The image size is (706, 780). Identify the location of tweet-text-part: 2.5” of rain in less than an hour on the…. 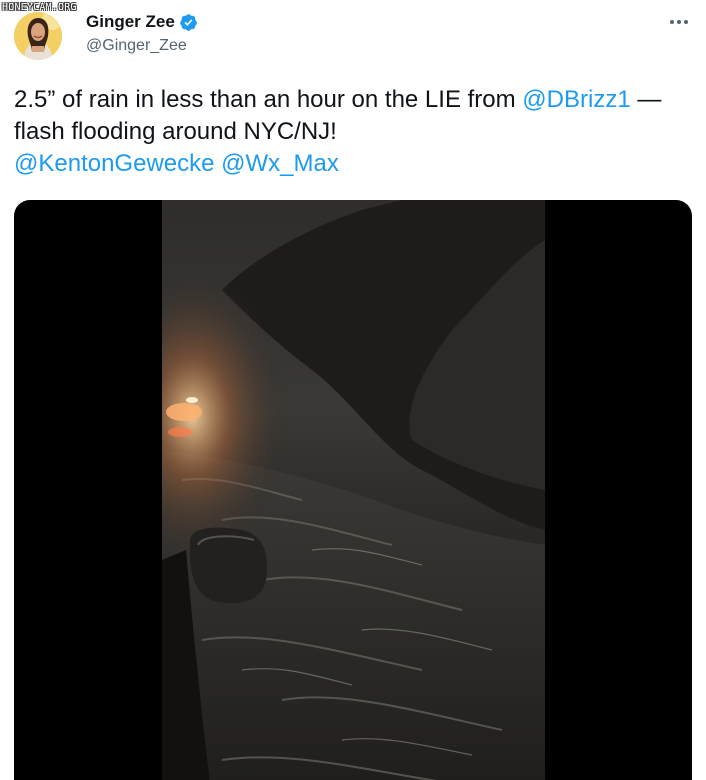
(268, 99).